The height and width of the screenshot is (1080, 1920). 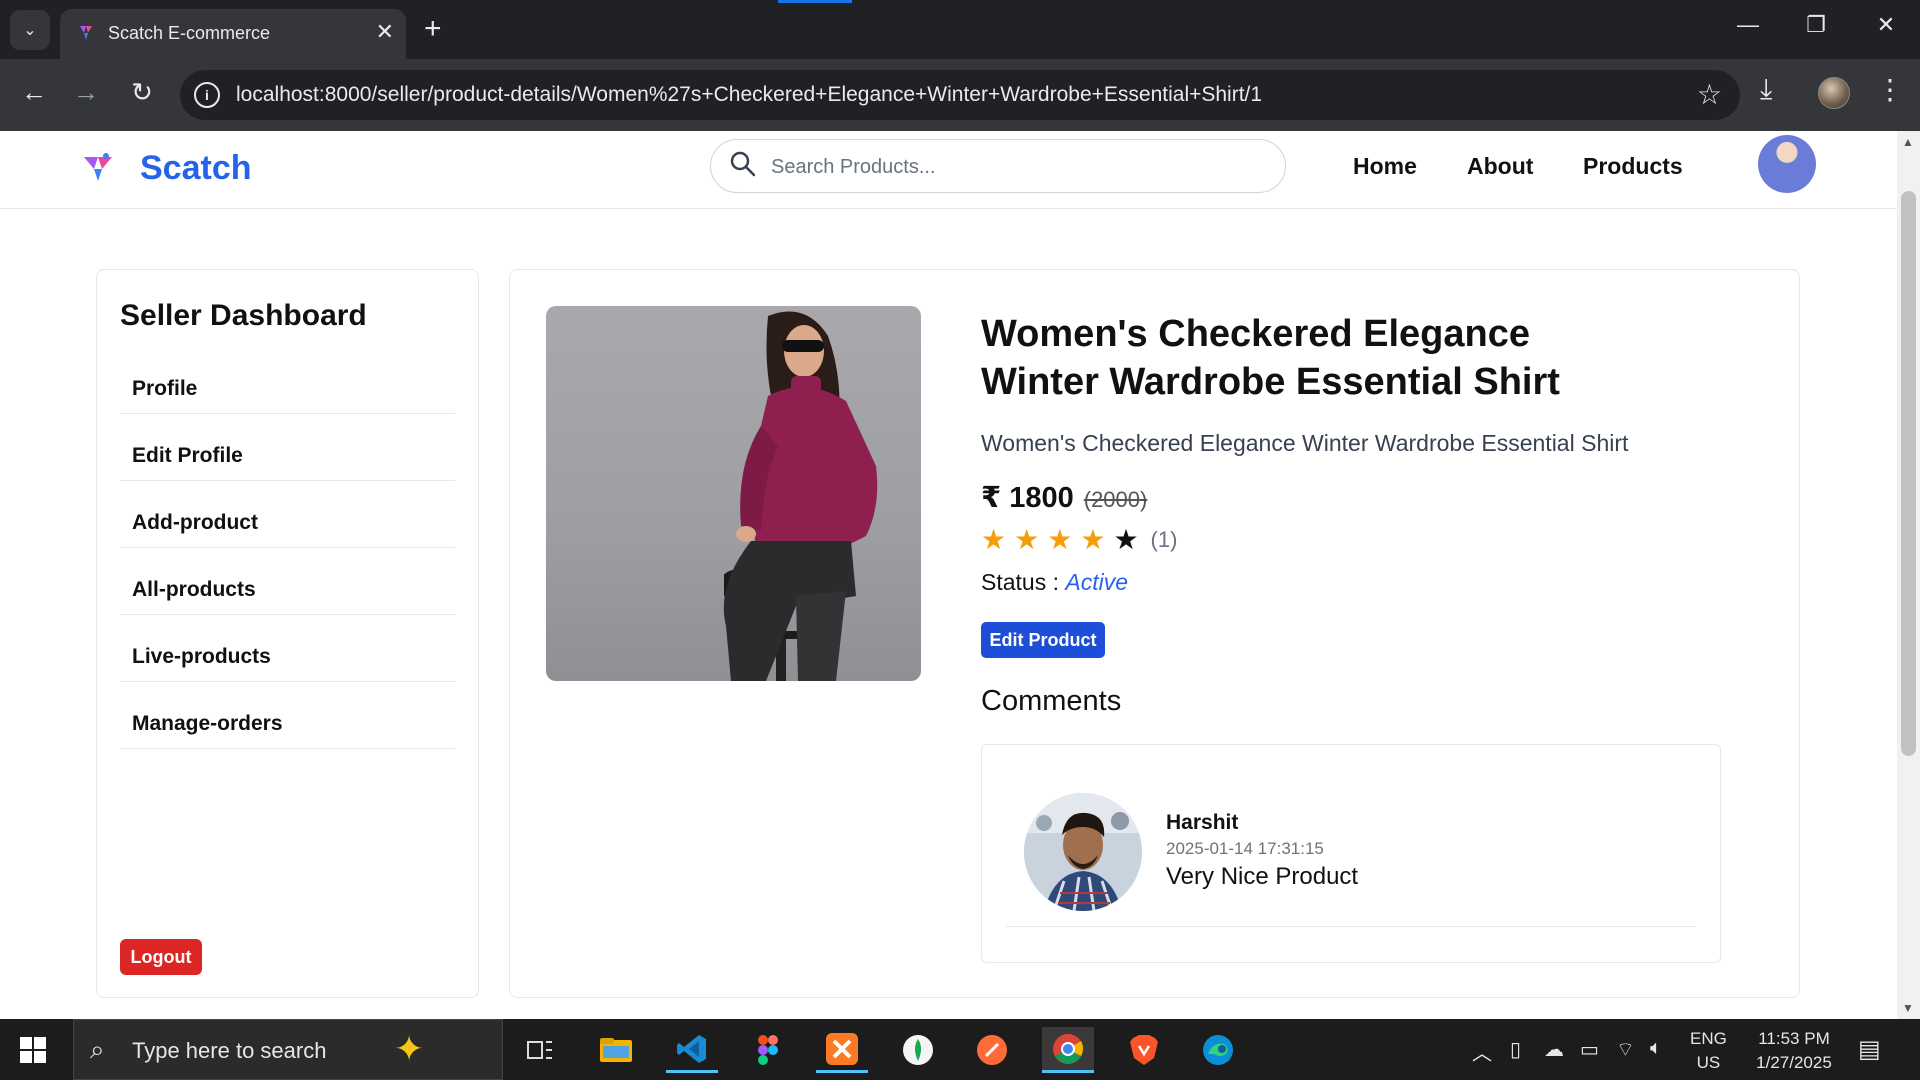 I want to click on browser-tab-bar: ⌄ Scatch E-commerce ✕ + — ❐ ✕, so click(x=960, y=29).